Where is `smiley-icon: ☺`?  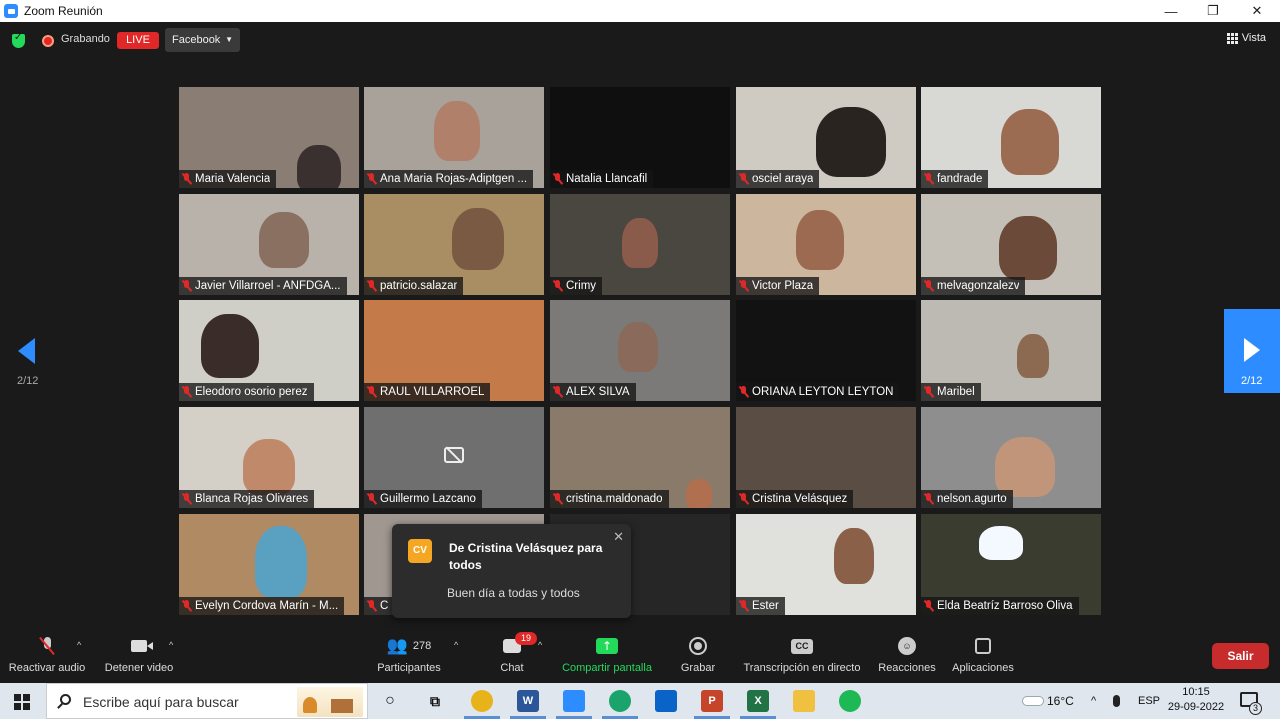
smiley-icon: ☺ is located at coordinates (907, 646).